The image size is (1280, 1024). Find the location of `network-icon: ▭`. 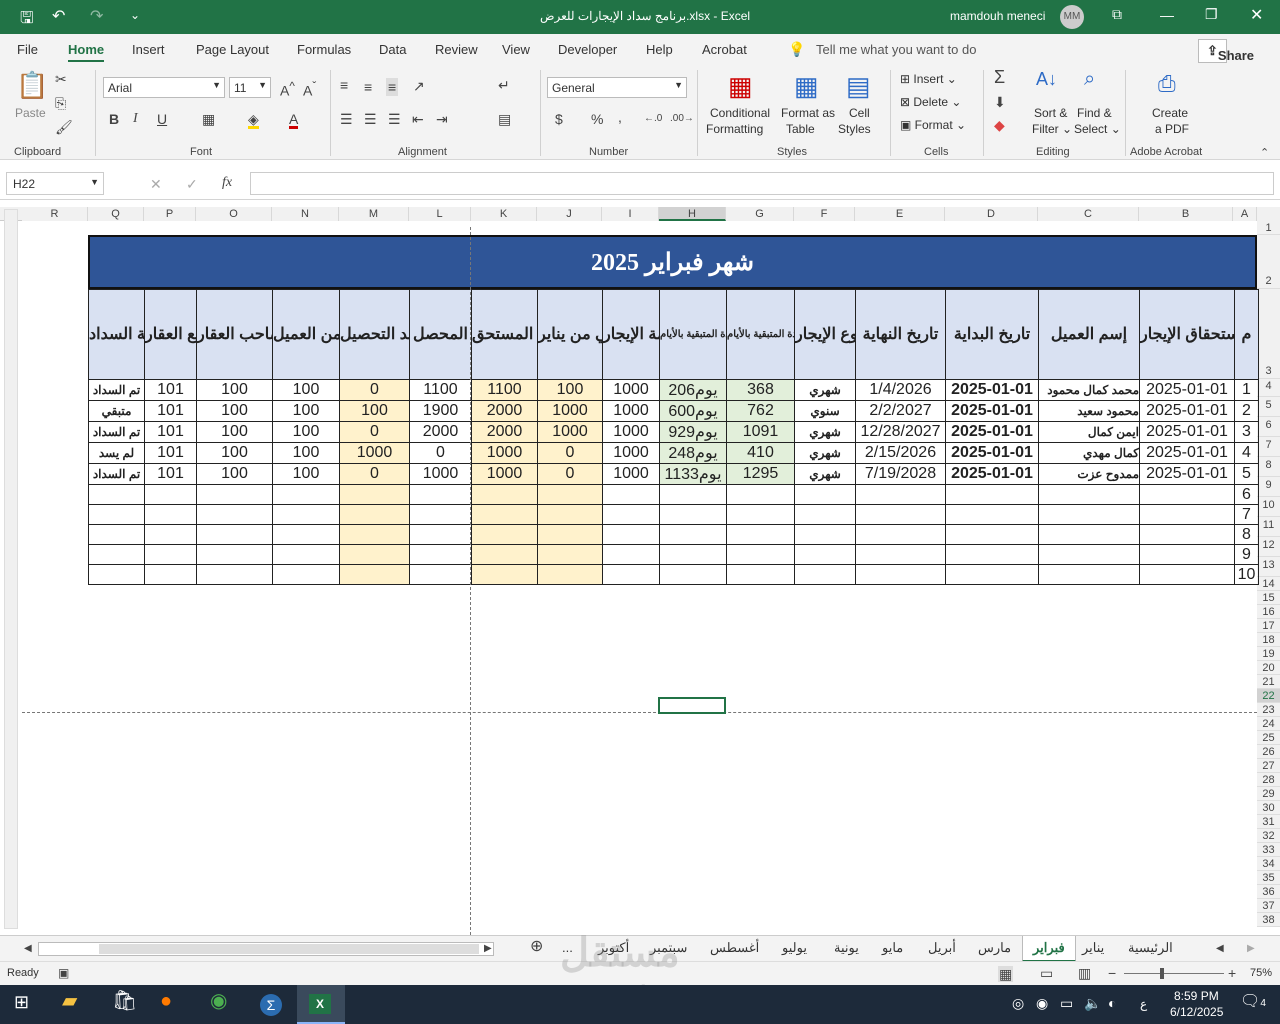

network-icon: ▭ is located at coordinates (1066, 1003).